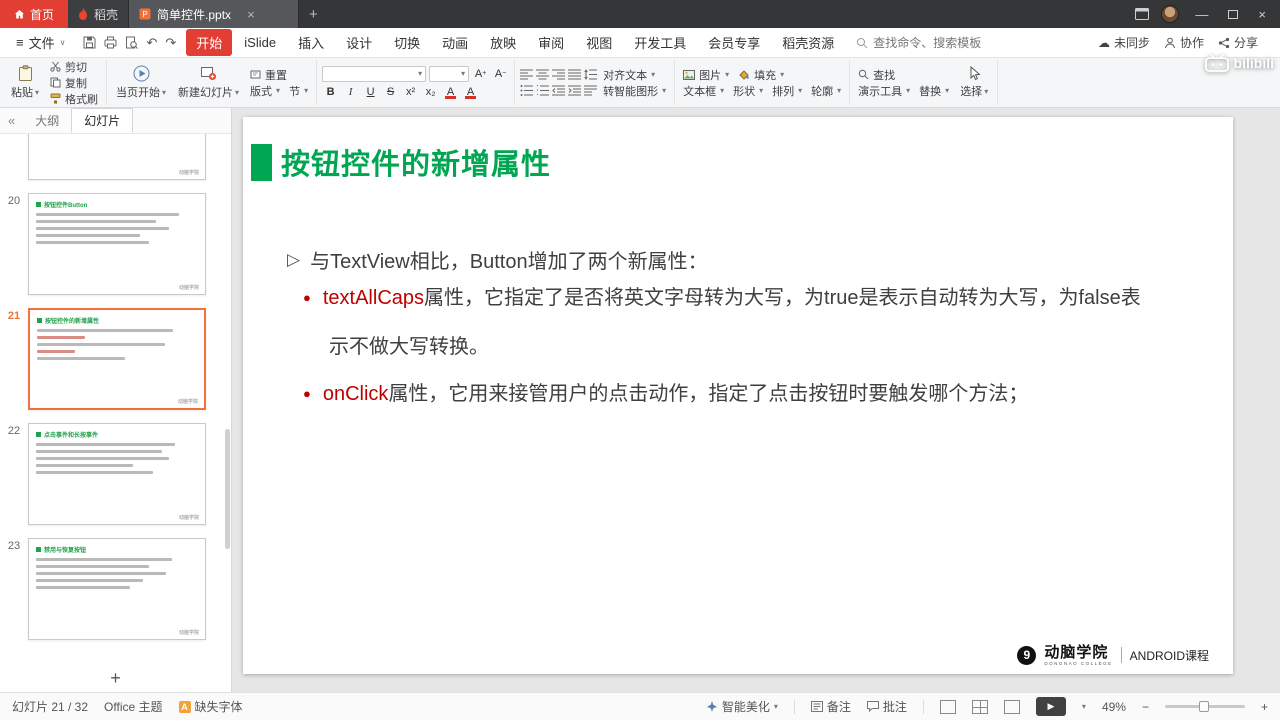 Image resolution: width=1280 pixels, height=720 pixels. Describe the element at coordinates (974, 82) in the screenshot. I see `select-button: 选择 ▾` at that location.